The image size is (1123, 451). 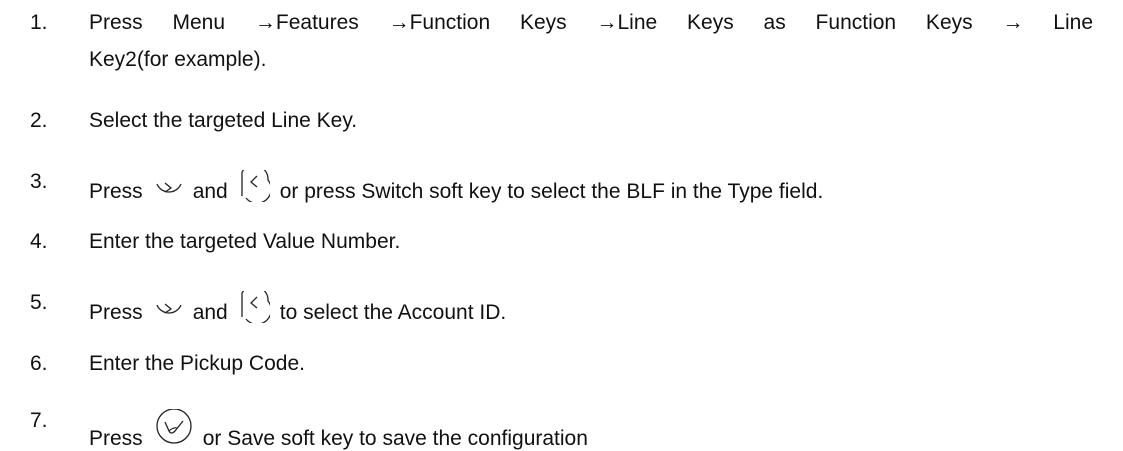 I want to click on step-text: Enter the targeted Value Number., so click(x=245, y=241).